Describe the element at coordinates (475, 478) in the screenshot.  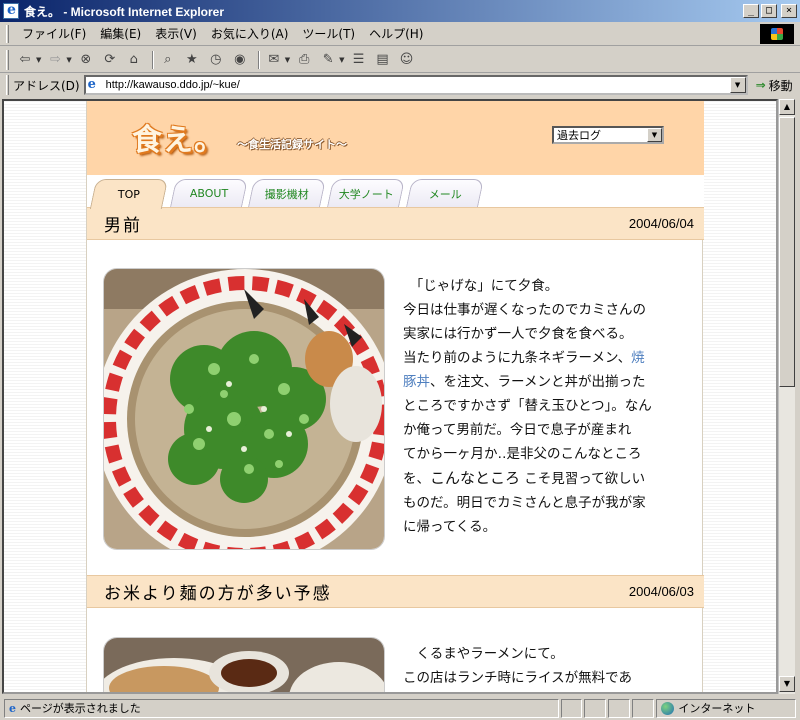
I see `emphasis-text: こんなところ` at that location.